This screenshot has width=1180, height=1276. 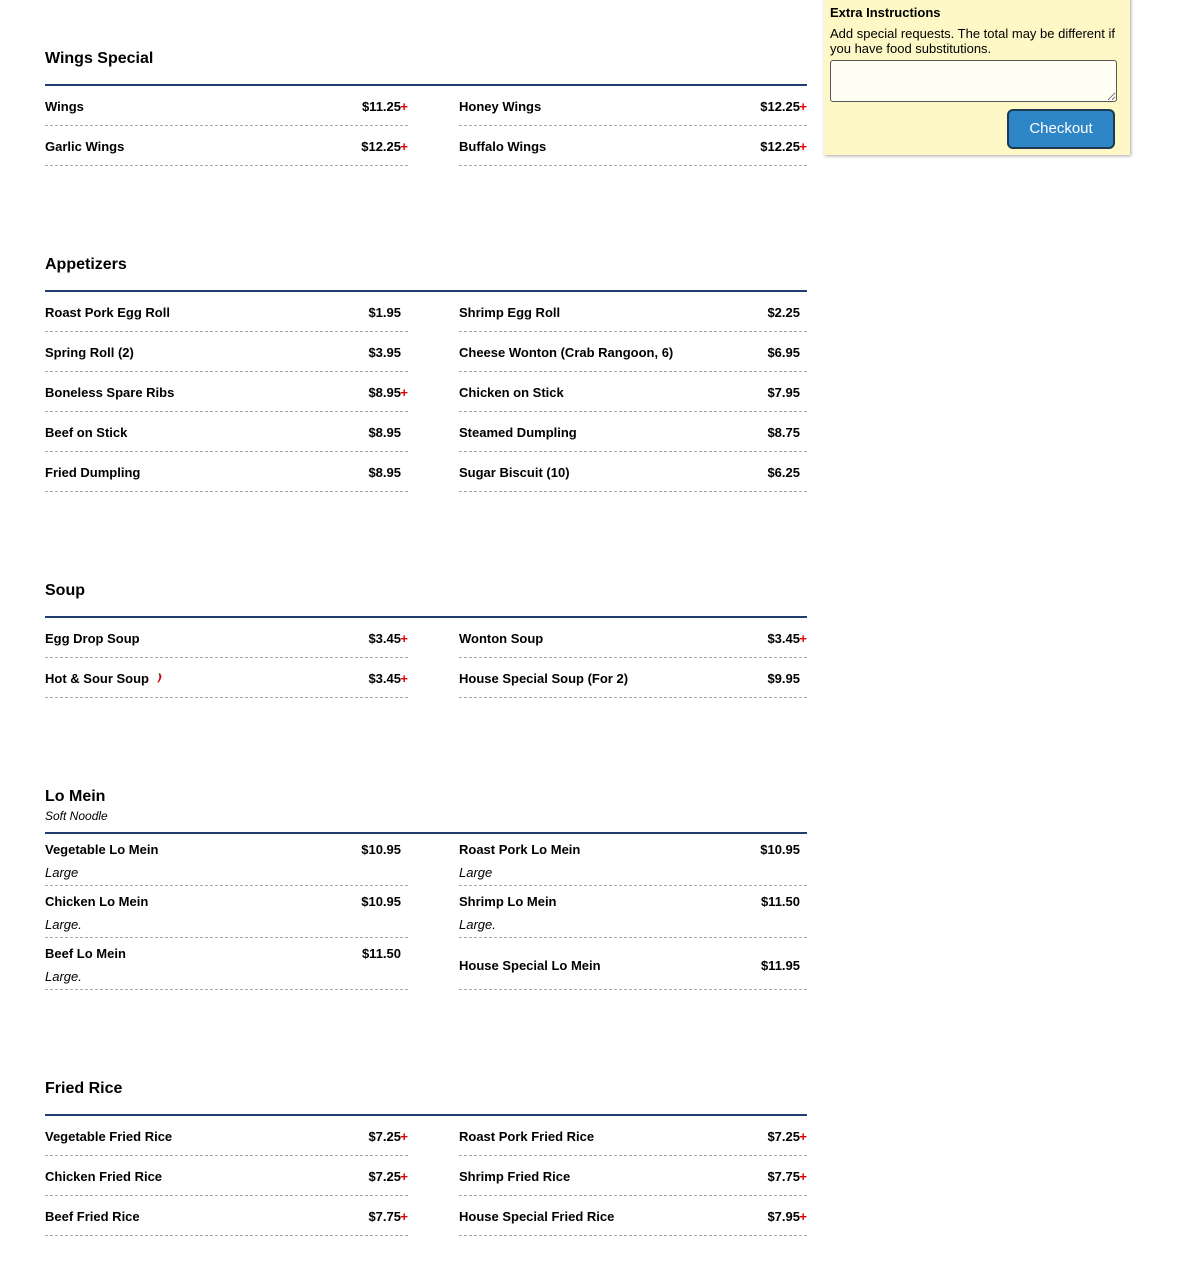 What do you see at coordinates (633, 106) in the screenshot?
I see `menu-item: Honey Wings $12.25 +` at bounding box center [633, 106].